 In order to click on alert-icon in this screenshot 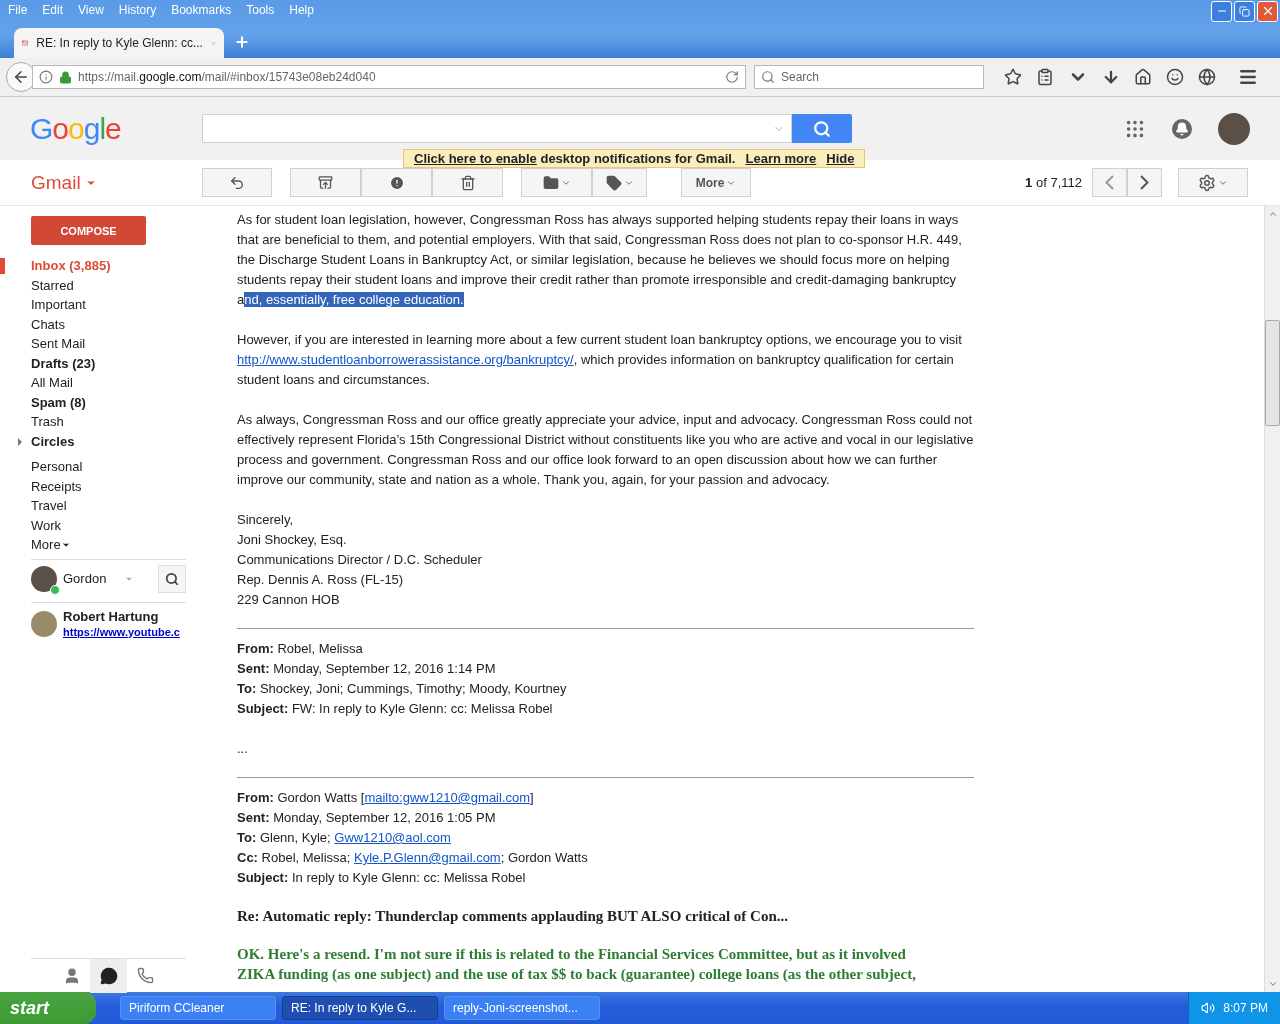, I will do `click(396, 182)`.